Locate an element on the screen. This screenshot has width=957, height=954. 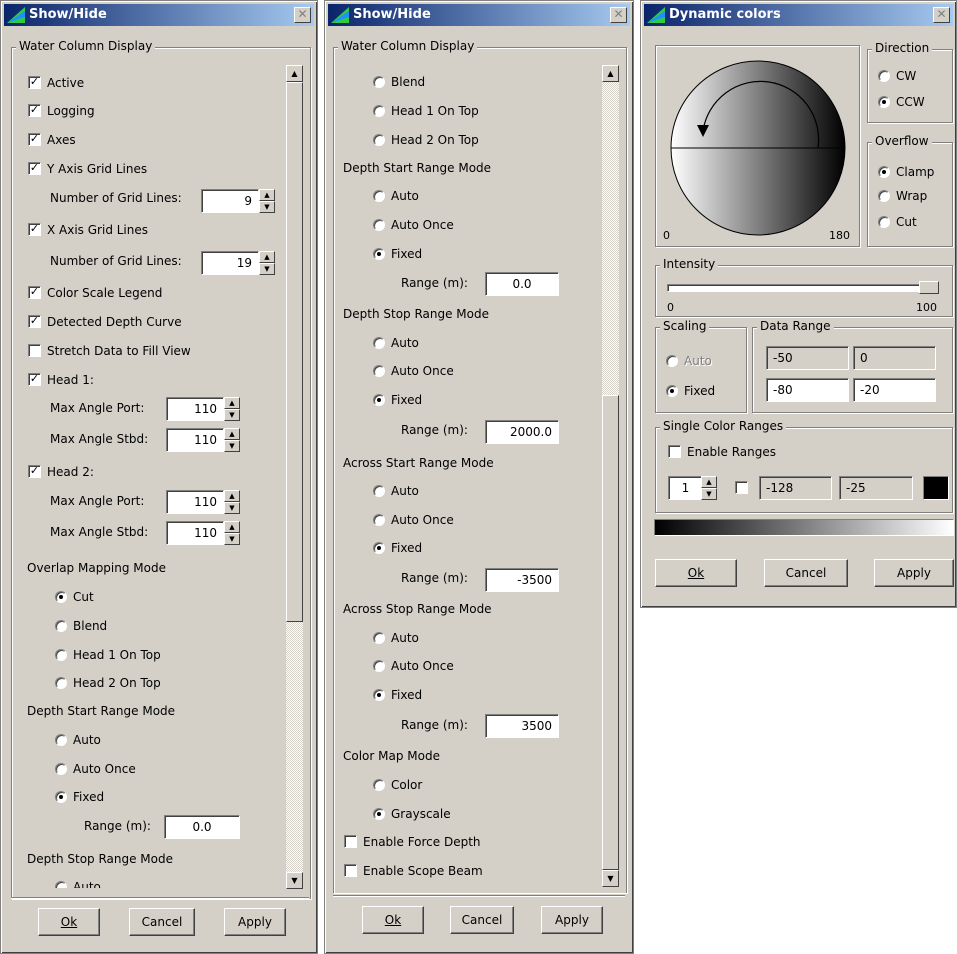
enable-scope-beam-checkbox: Enable Scope Beam is located at coordinates (413, 871).